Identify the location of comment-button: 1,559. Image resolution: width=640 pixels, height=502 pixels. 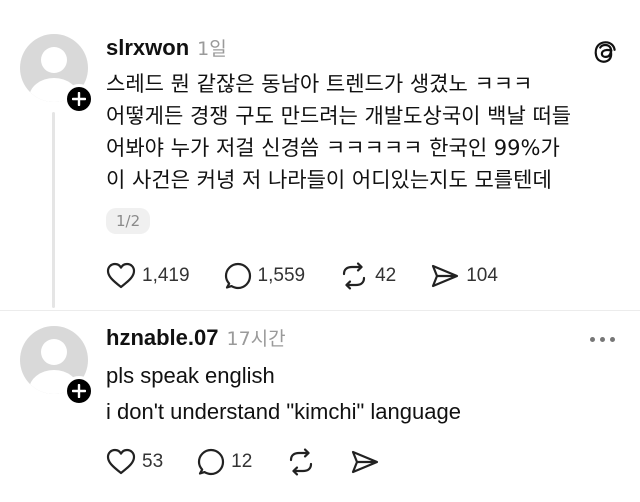
(265, 276).